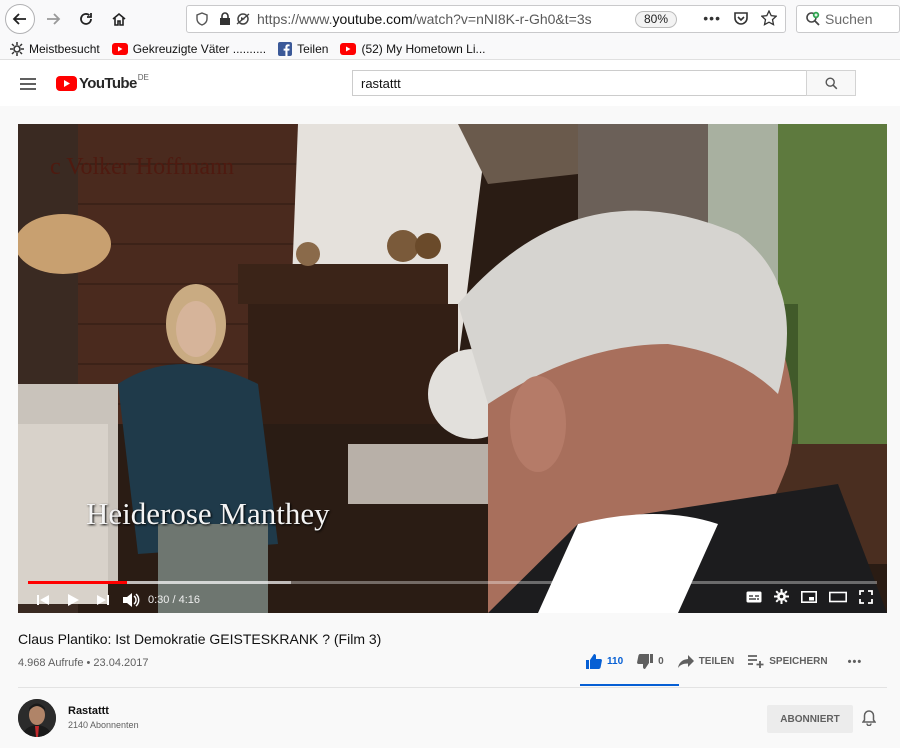 The height and width of the screenshot is (748, 900). What do you see at coordinates (174, 599) in the screenshot?
I see `time-display: 0:30 / 4:16` at bounding box center [174, 599].